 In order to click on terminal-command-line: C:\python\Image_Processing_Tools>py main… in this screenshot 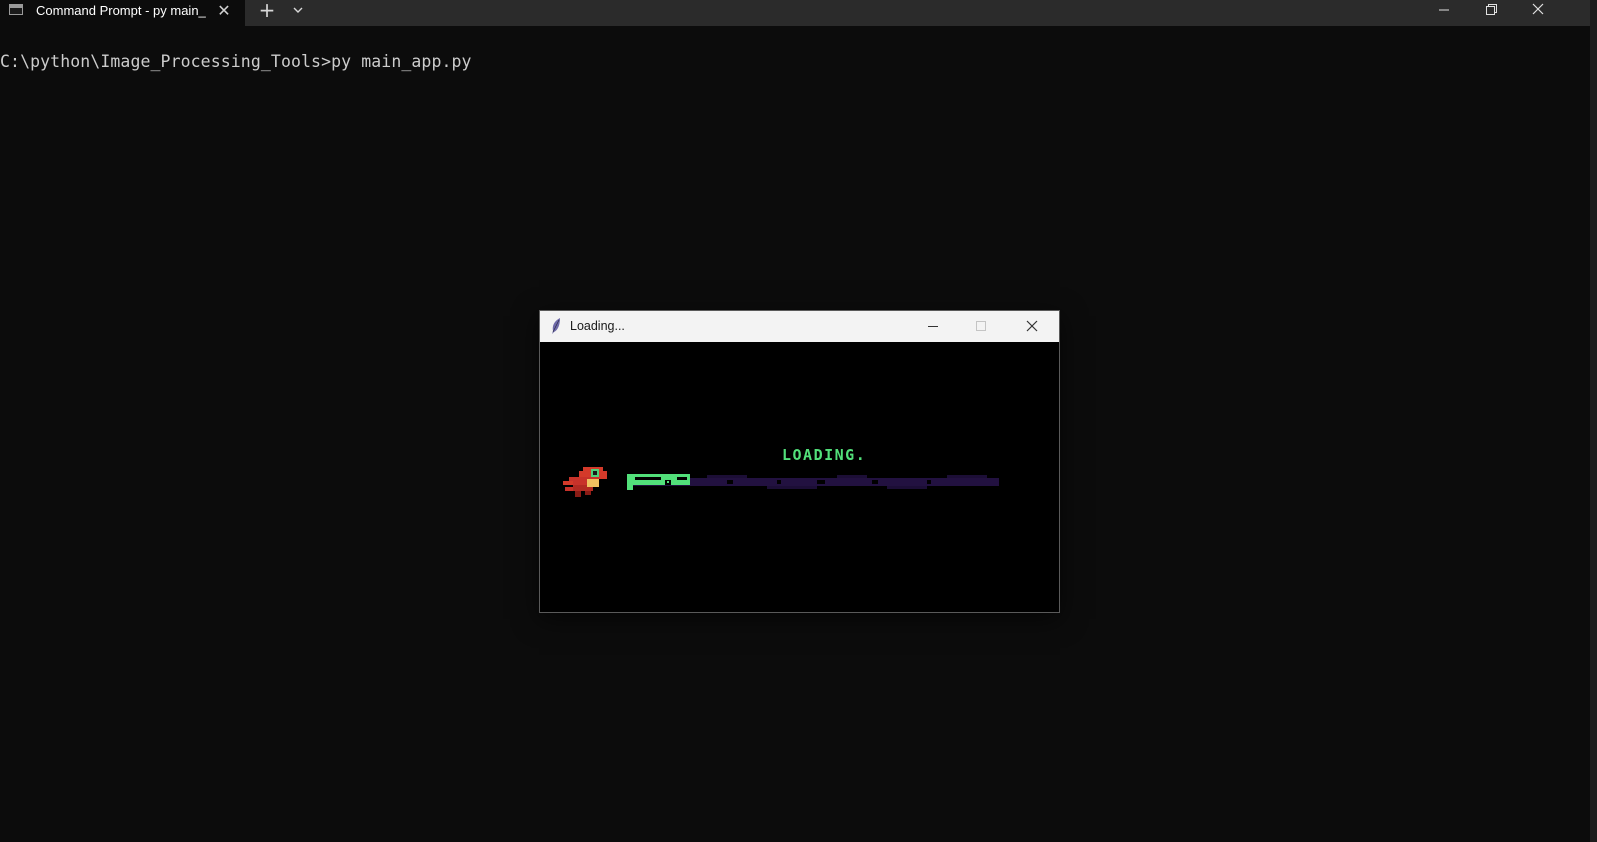, I will do `click(236, 61)`.